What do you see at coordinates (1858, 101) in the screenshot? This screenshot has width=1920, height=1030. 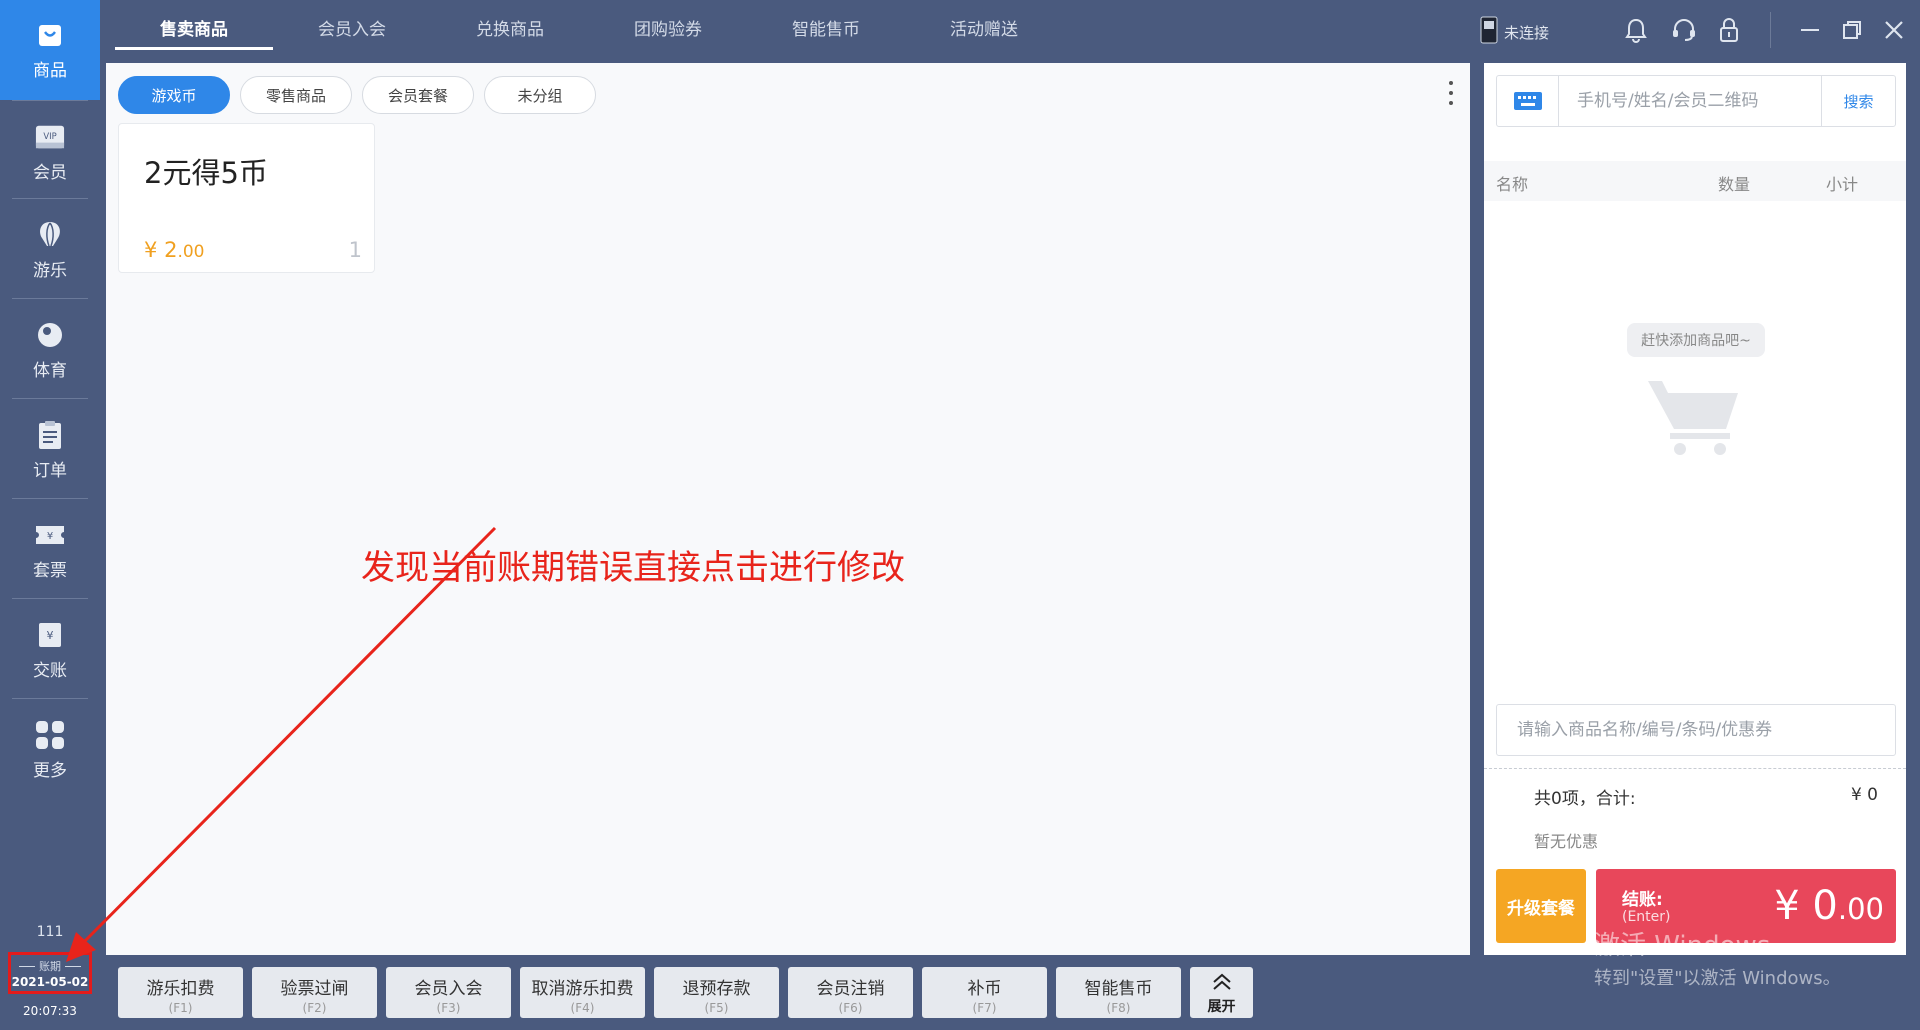 I see `search-button: 搜索` at bounding box center [1858, 101].